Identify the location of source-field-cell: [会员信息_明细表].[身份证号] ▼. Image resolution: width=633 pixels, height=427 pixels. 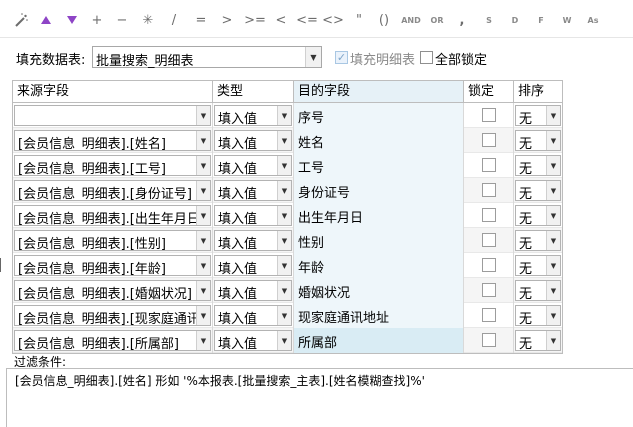
(113, 190).